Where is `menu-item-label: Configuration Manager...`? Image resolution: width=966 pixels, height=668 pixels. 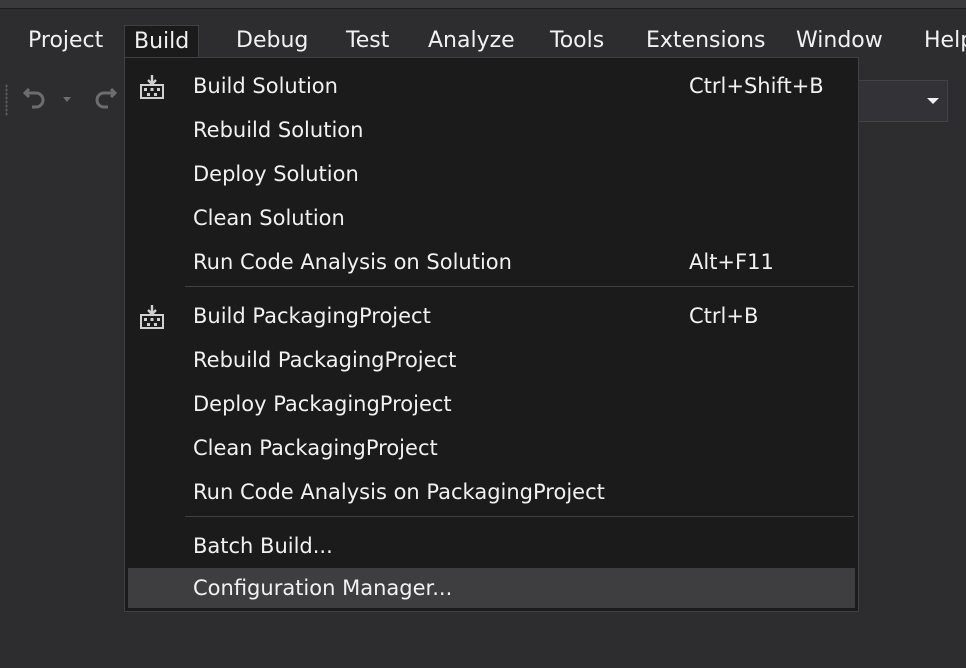
menu-item-label: Configuration Manager... is located at coordinates (323, 588).